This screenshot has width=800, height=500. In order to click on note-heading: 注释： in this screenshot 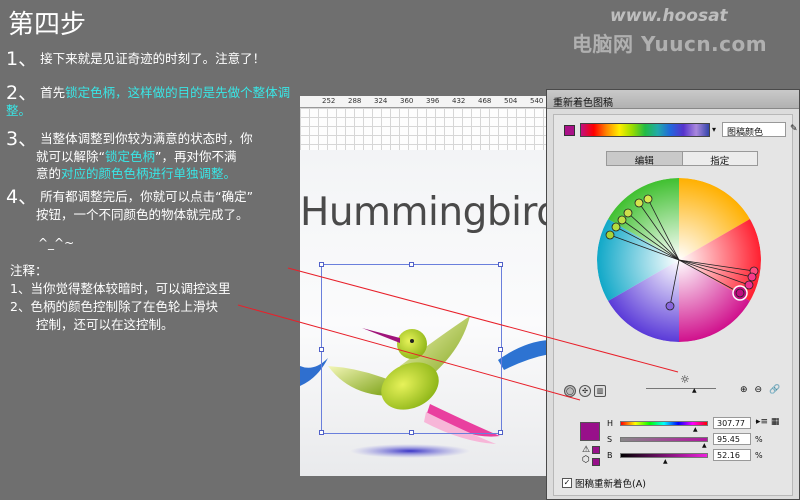, I will do `click(29, 270)`.